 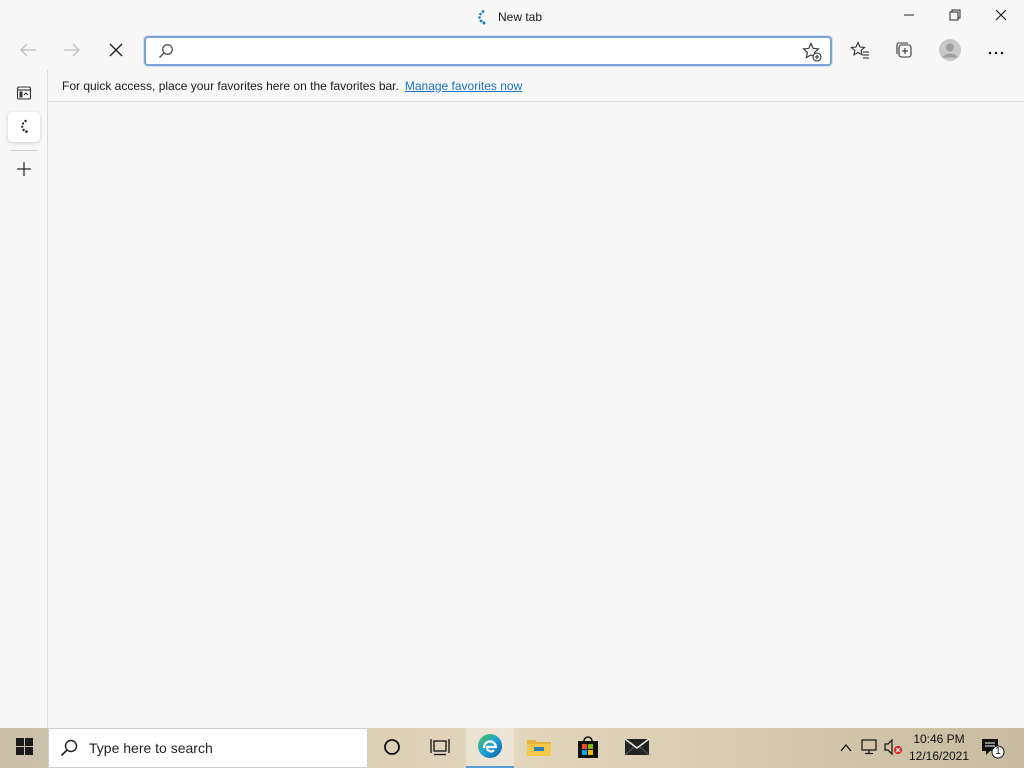 What do you see at coordinates (24, 150) in the screenshot?
I see `tab-divider` at bounding box center [24, 150].